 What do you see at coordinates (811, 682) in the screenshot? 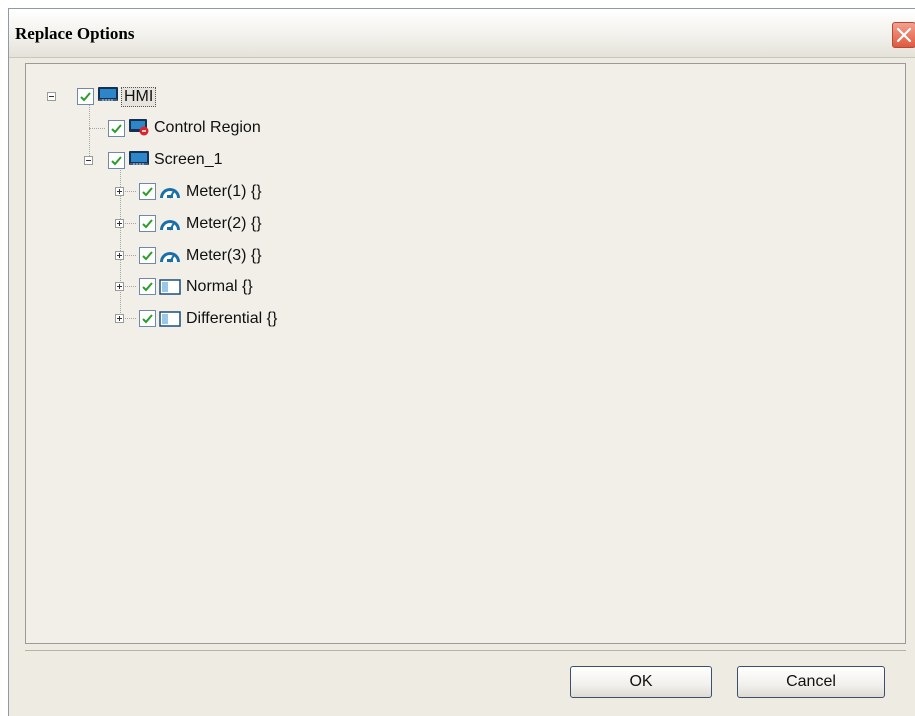
I see `cancel-button: Cancel` at bounding box center [811, 682].